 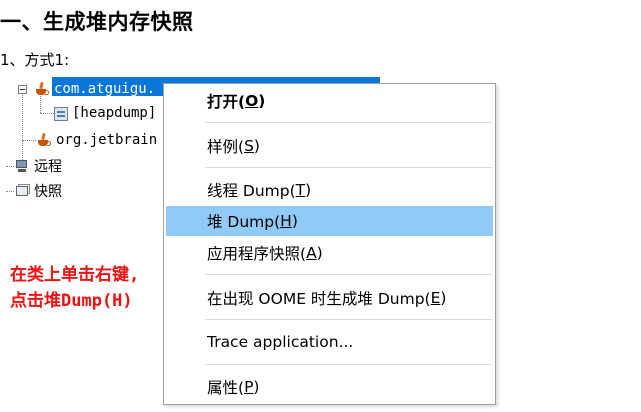 I want to click on tree-item-label: 快照, so click(x=48, y=192).